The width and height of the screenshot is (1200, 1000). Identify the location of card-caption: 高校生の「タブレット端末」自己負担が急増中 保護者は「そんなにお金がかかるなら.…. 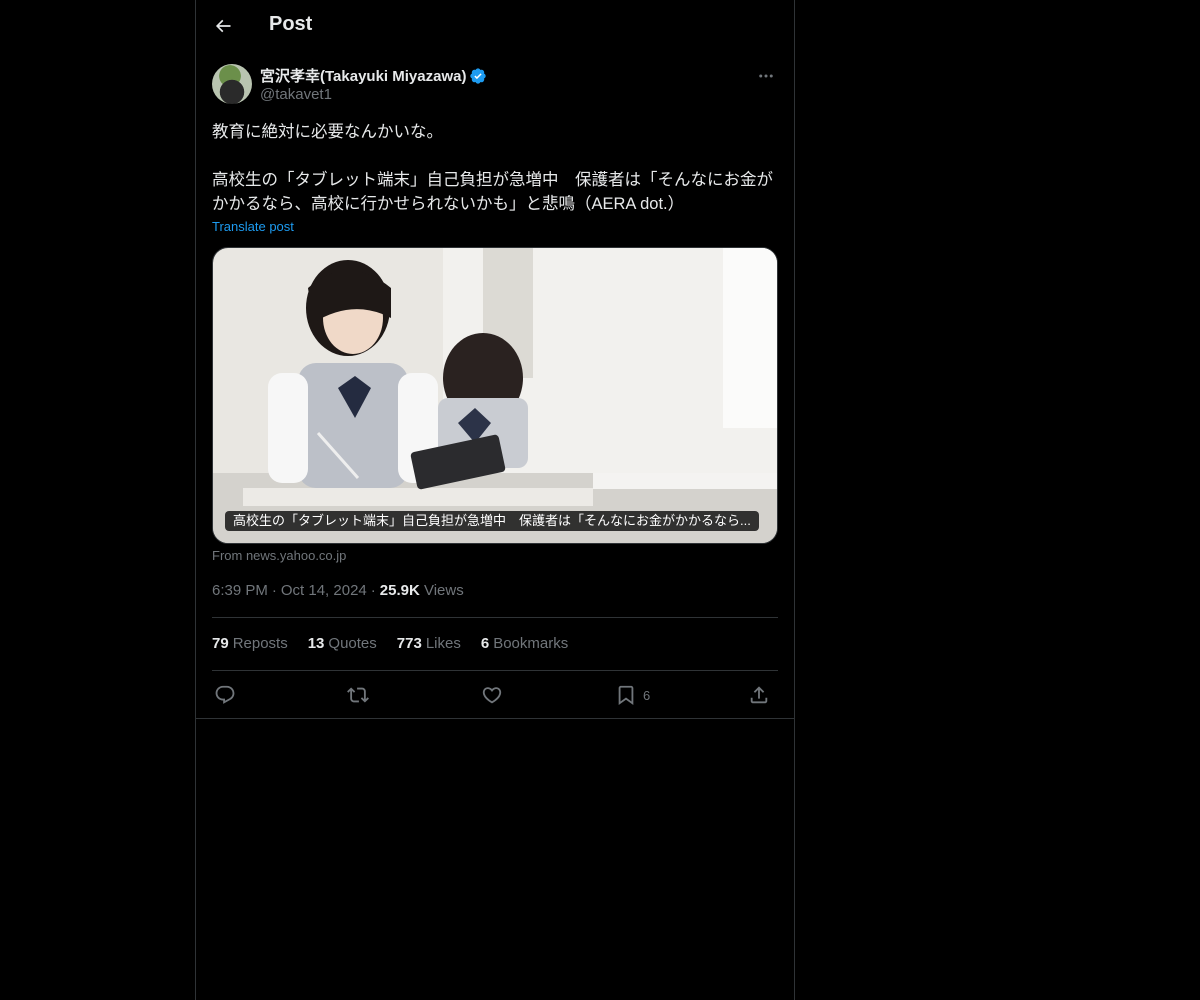
(492, 521).